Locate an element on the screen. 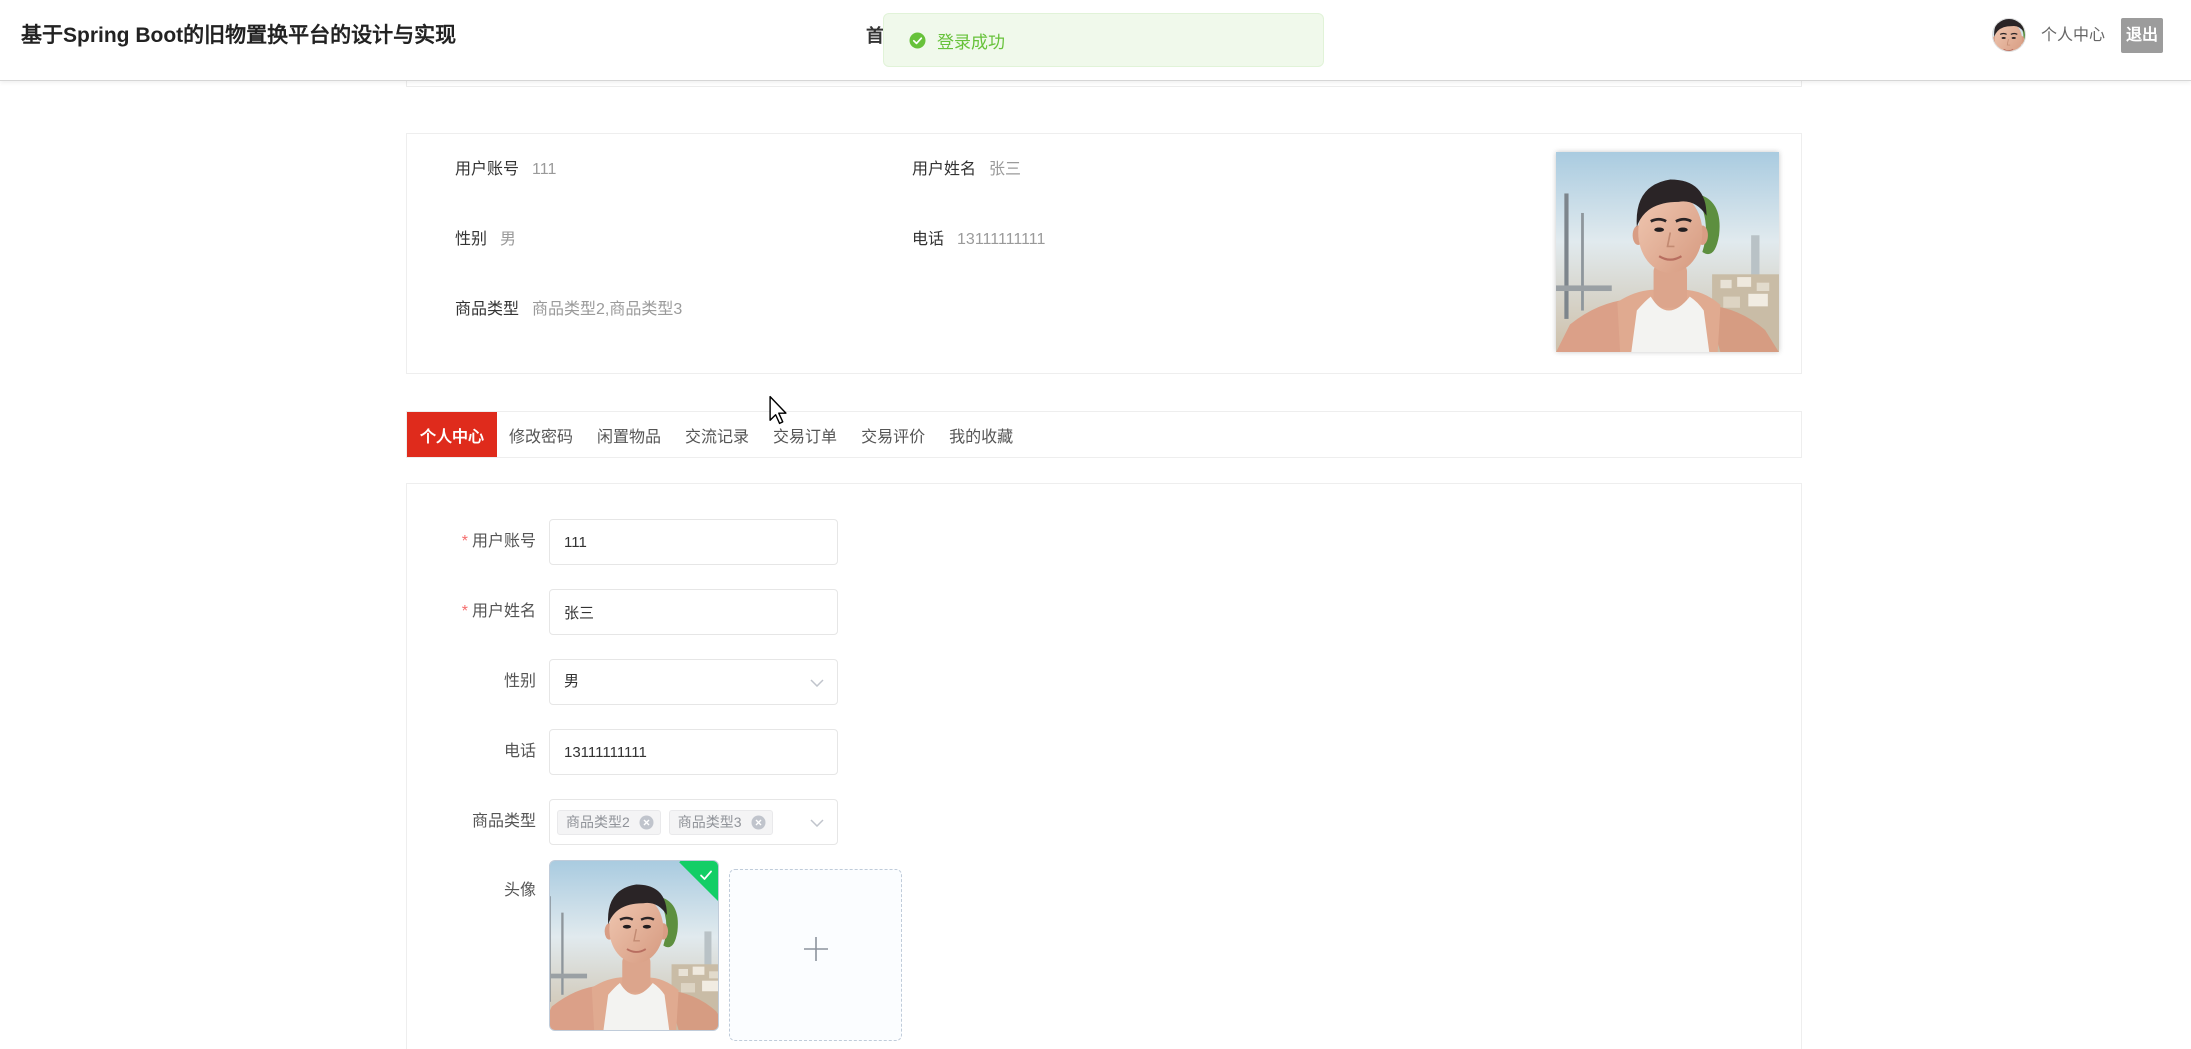 The width and height of the screenshot is (2191, 1049). account-label-text: 用户账号 is located at coordinates (503, 541).